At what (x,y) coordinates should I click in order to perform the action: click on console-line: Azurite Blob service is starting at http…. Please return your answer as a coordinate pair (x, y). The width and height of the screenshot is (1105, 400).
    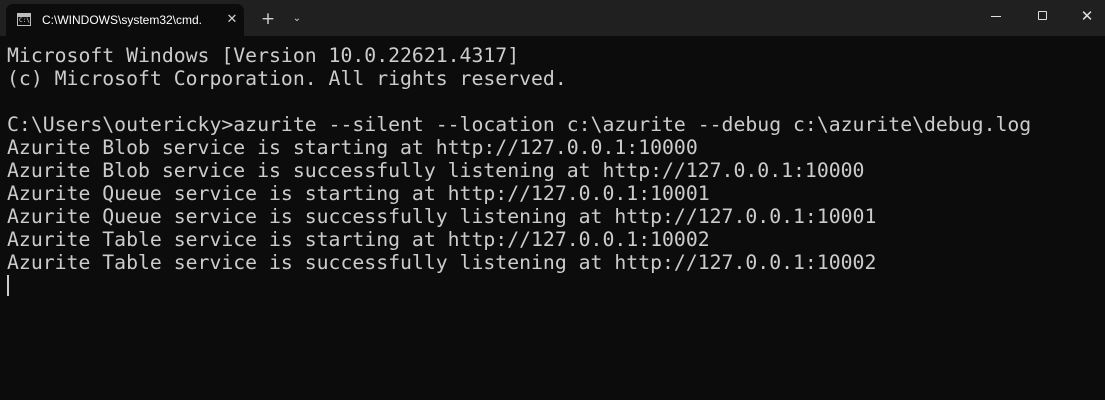
    Looking at the image, I should click on (352, 147).